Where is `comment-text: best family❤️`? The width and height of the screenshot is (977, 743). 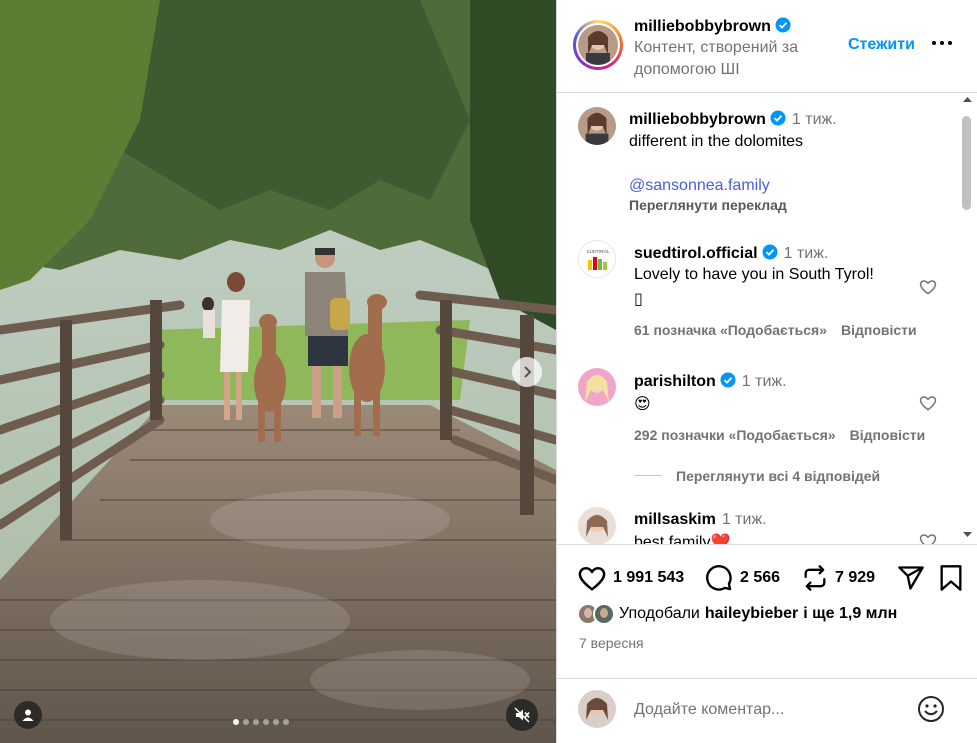 comment-text: best family❤️ is located at coordinates (682, 539).